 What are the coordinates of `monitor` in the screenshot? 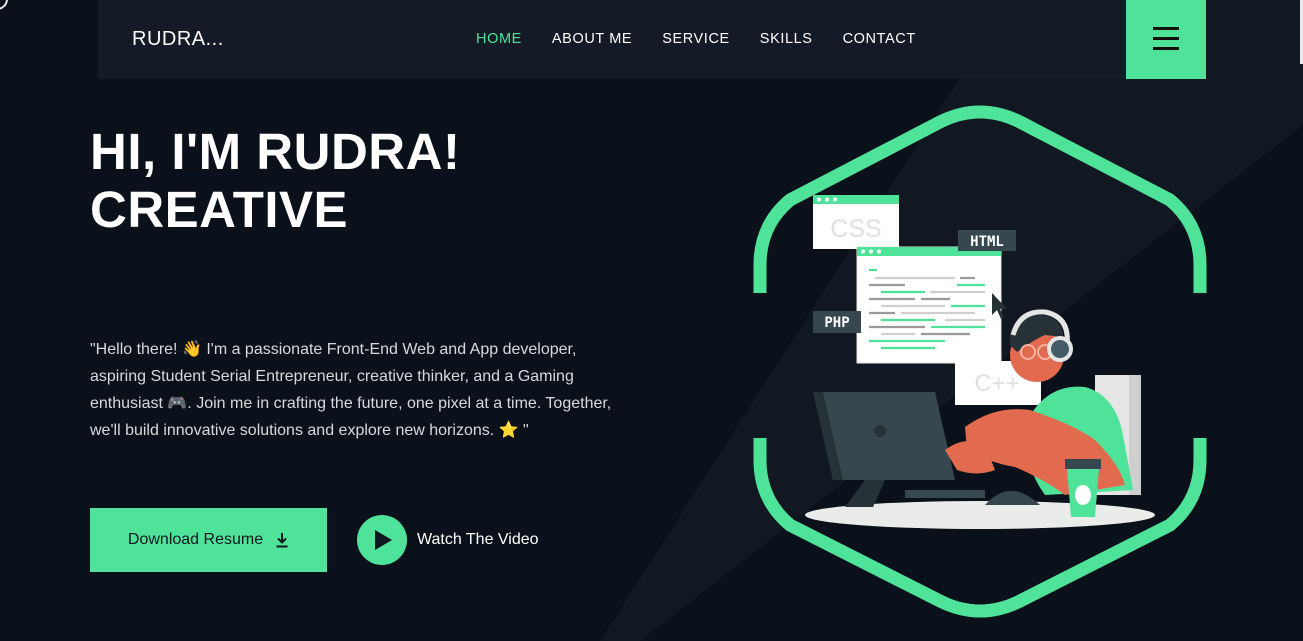 It's located at (884, 449).